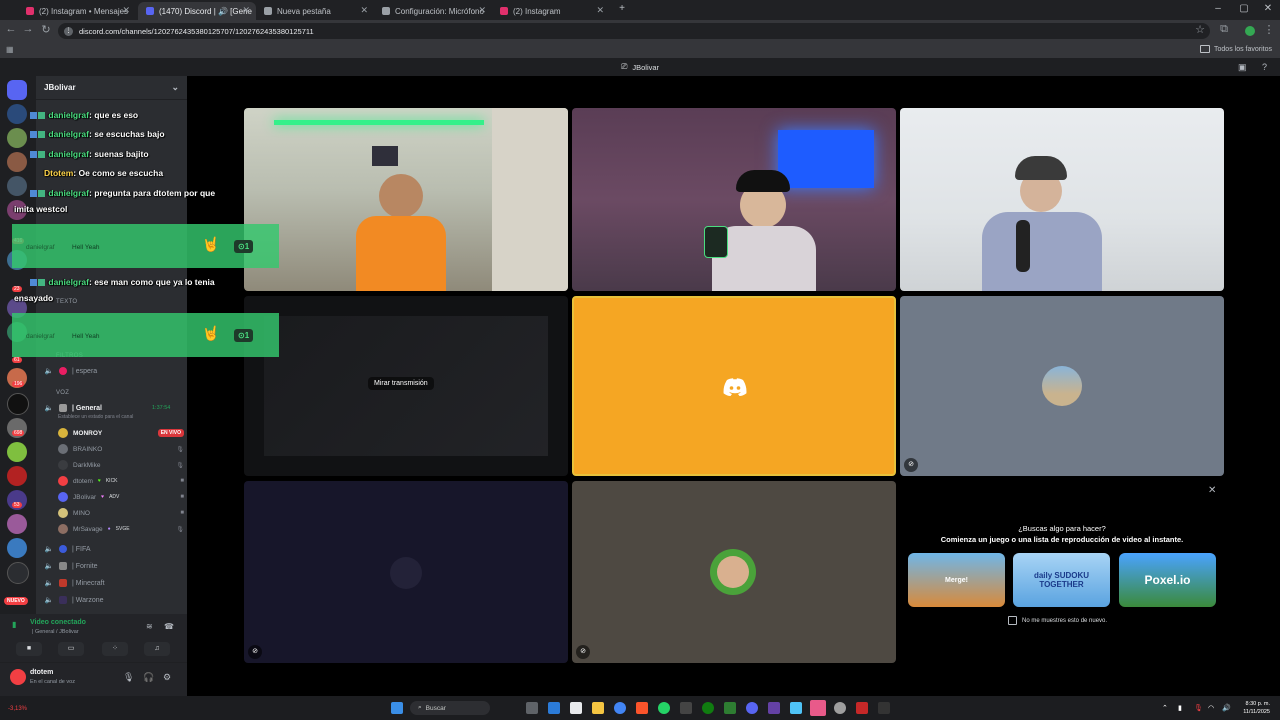 The width and height of the screenshot is (1280, 720). Describe the element at coordinates (734, 386) in the screenshot. I see `video-tile-speaking` at that location.